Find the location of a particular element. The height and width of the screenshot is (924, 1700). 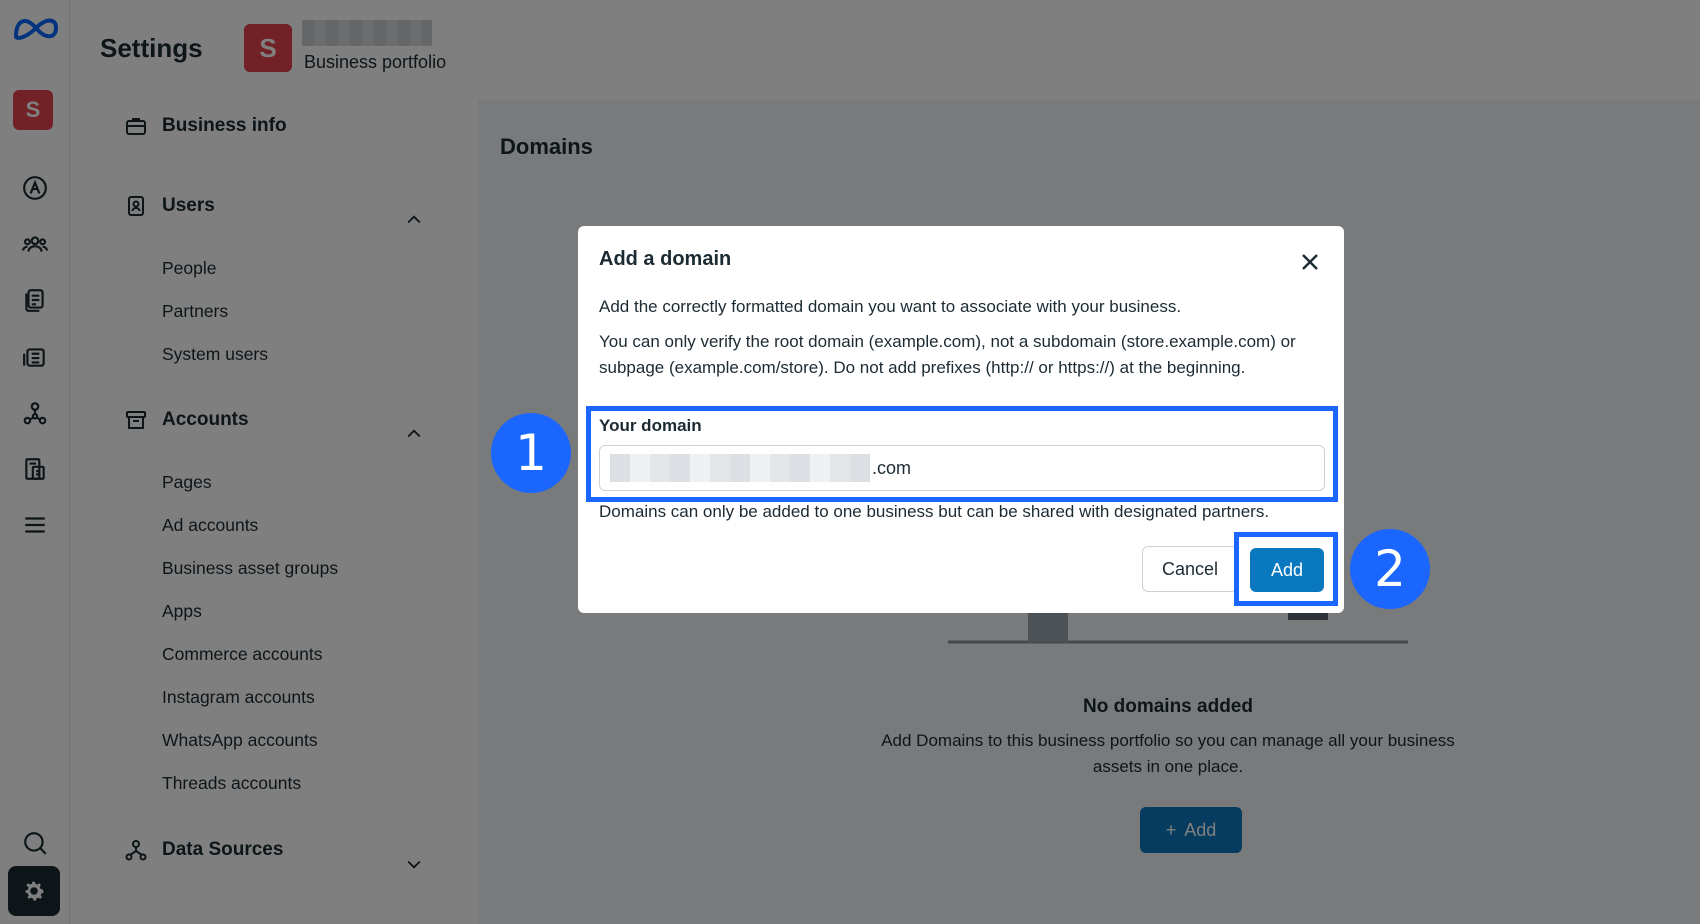

callout-badge-1: 1 is located at coordinates (531, 453).